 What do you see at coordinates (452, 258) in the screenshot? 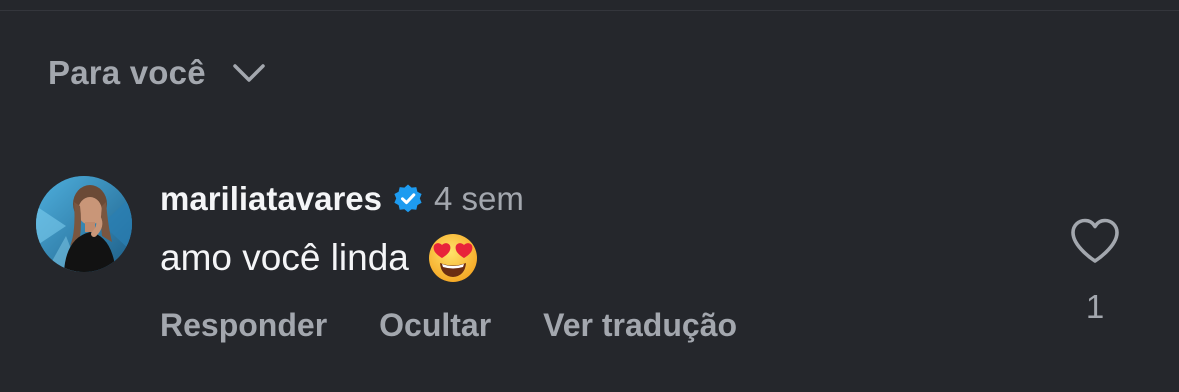
I see `heart-eyes-emoji-icon` at bounding box center [452, 258].